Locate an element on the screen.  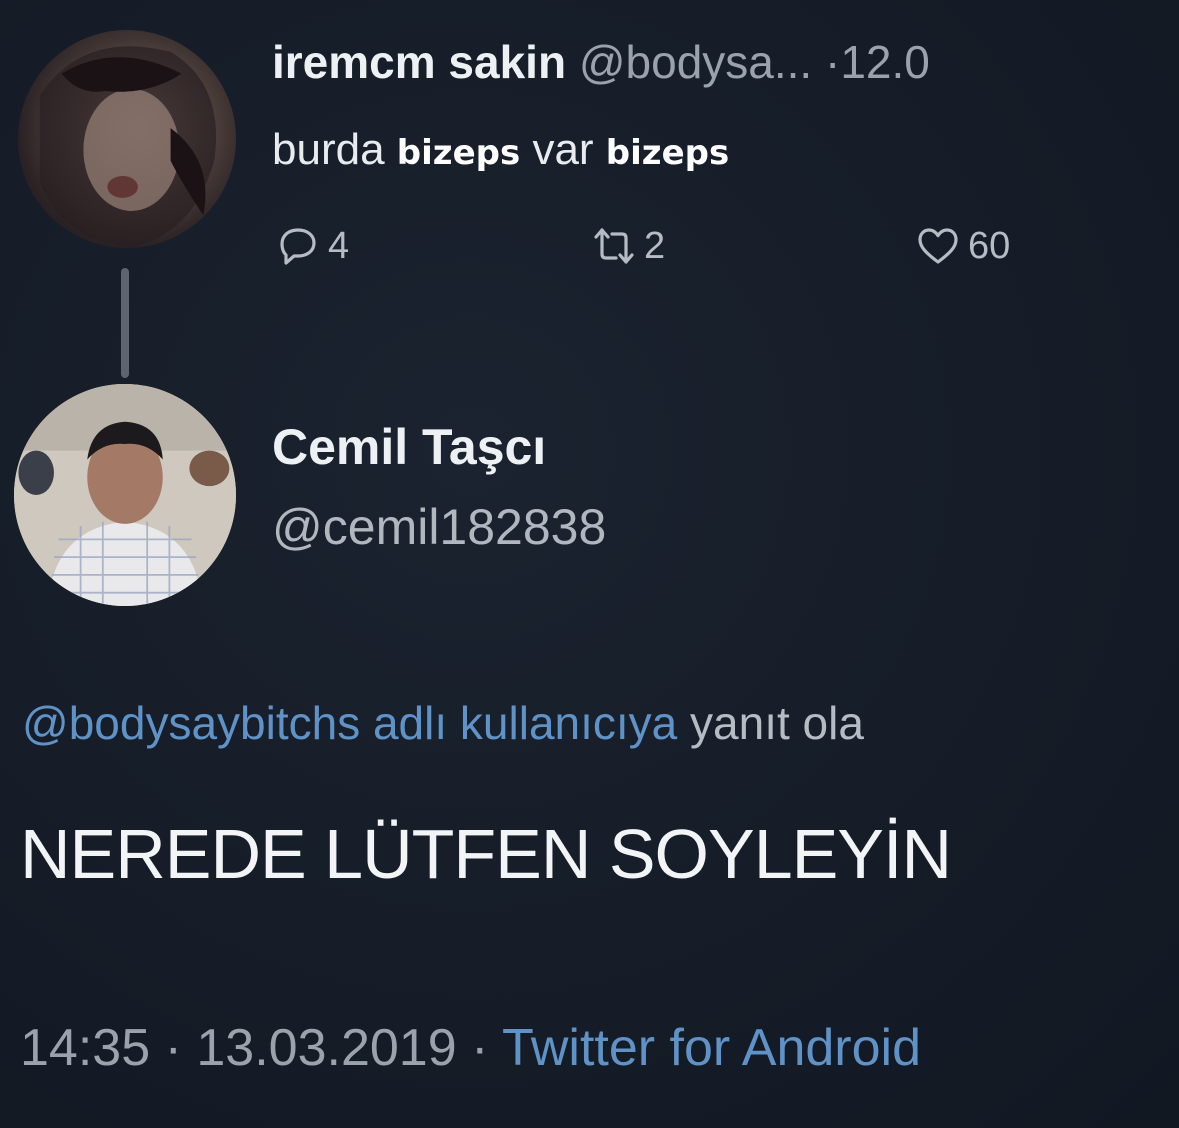
parent-tweet-text: burda bizeps var bizeps is located at coordinates (500, 151).